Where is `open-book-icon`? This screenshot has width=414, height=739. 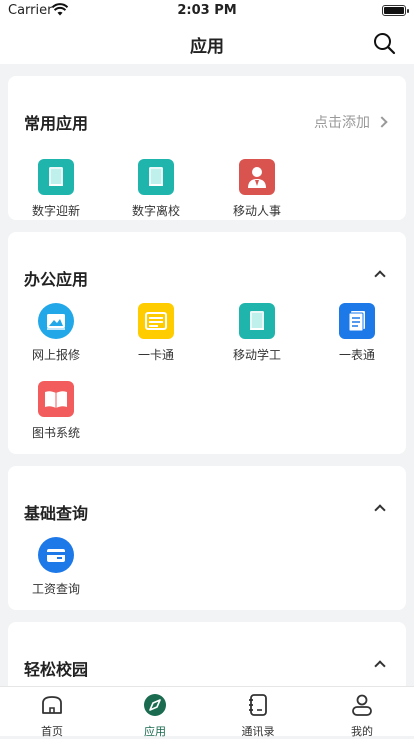
open-book-icon is located at coordinates (56, 399).